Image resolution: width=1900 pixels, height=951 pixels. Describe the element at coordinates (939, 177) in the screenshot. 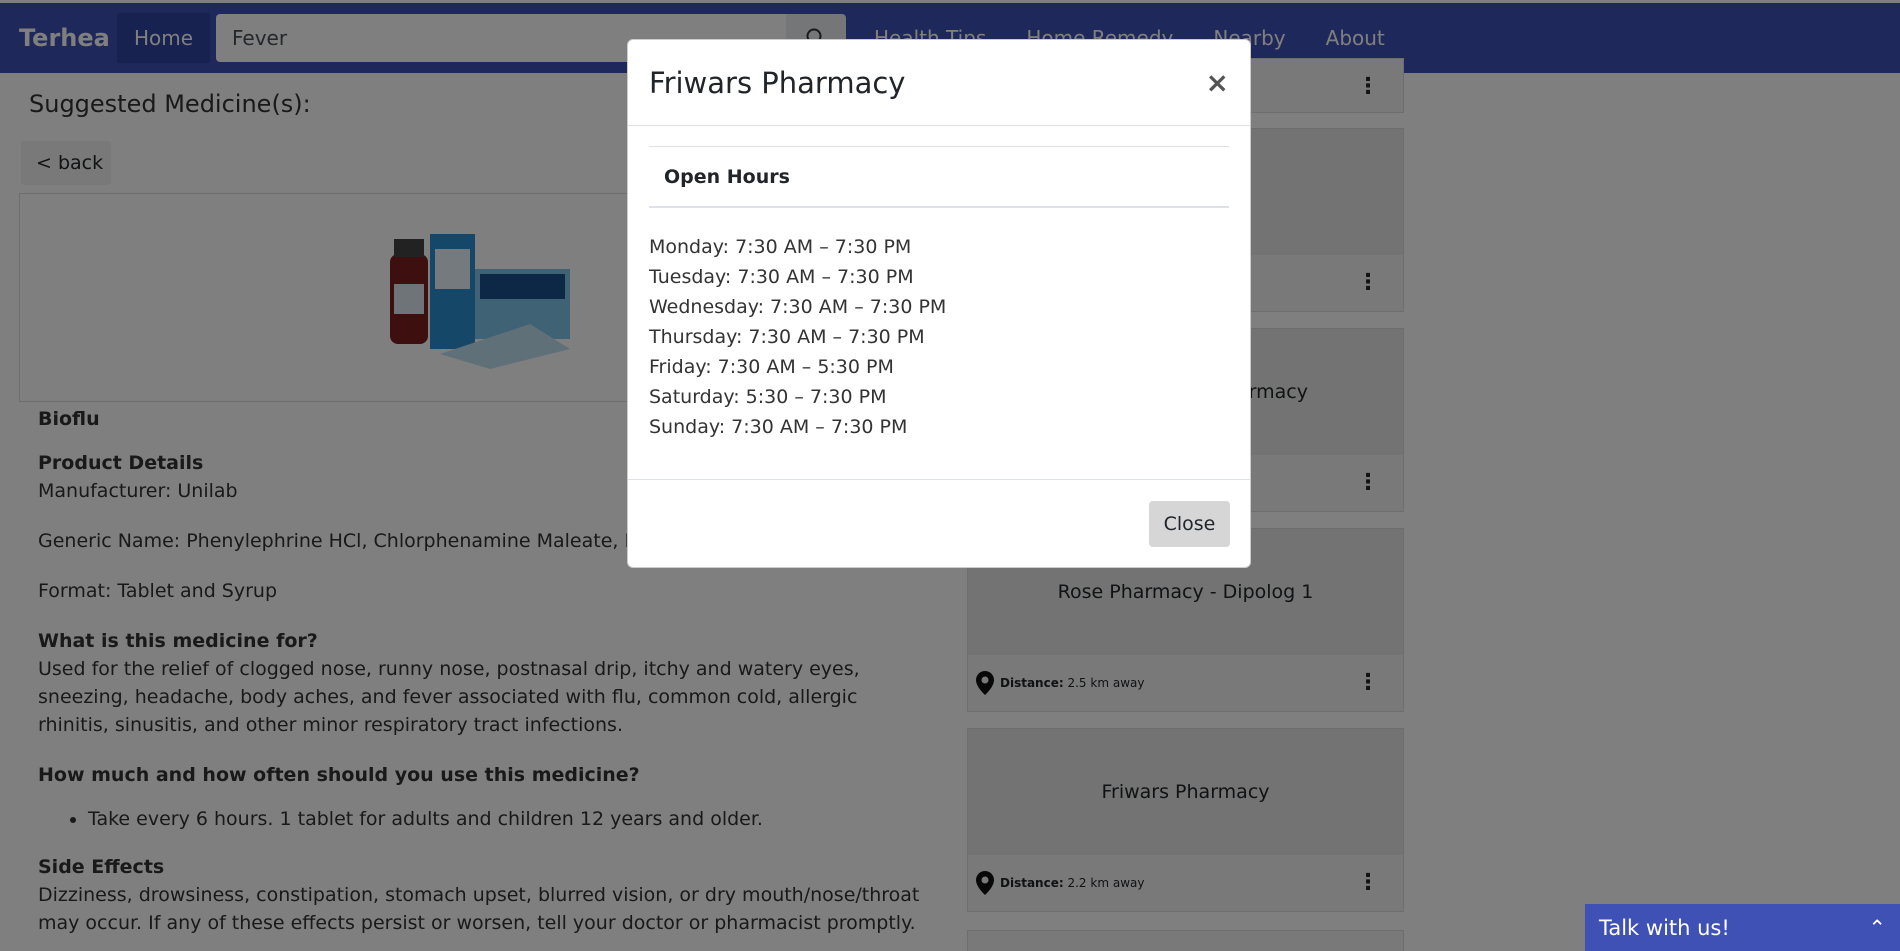

I see `open-hours-heading: Open Hours` at that location.